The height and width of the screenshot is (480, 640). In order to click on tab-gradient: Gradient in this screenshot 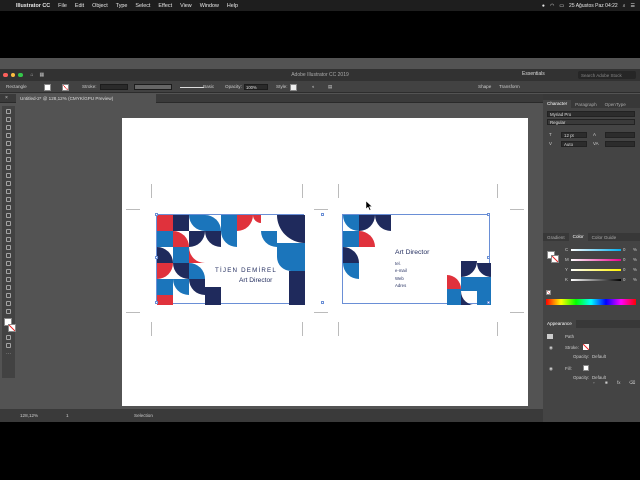, I will do `click(556, 237)`.